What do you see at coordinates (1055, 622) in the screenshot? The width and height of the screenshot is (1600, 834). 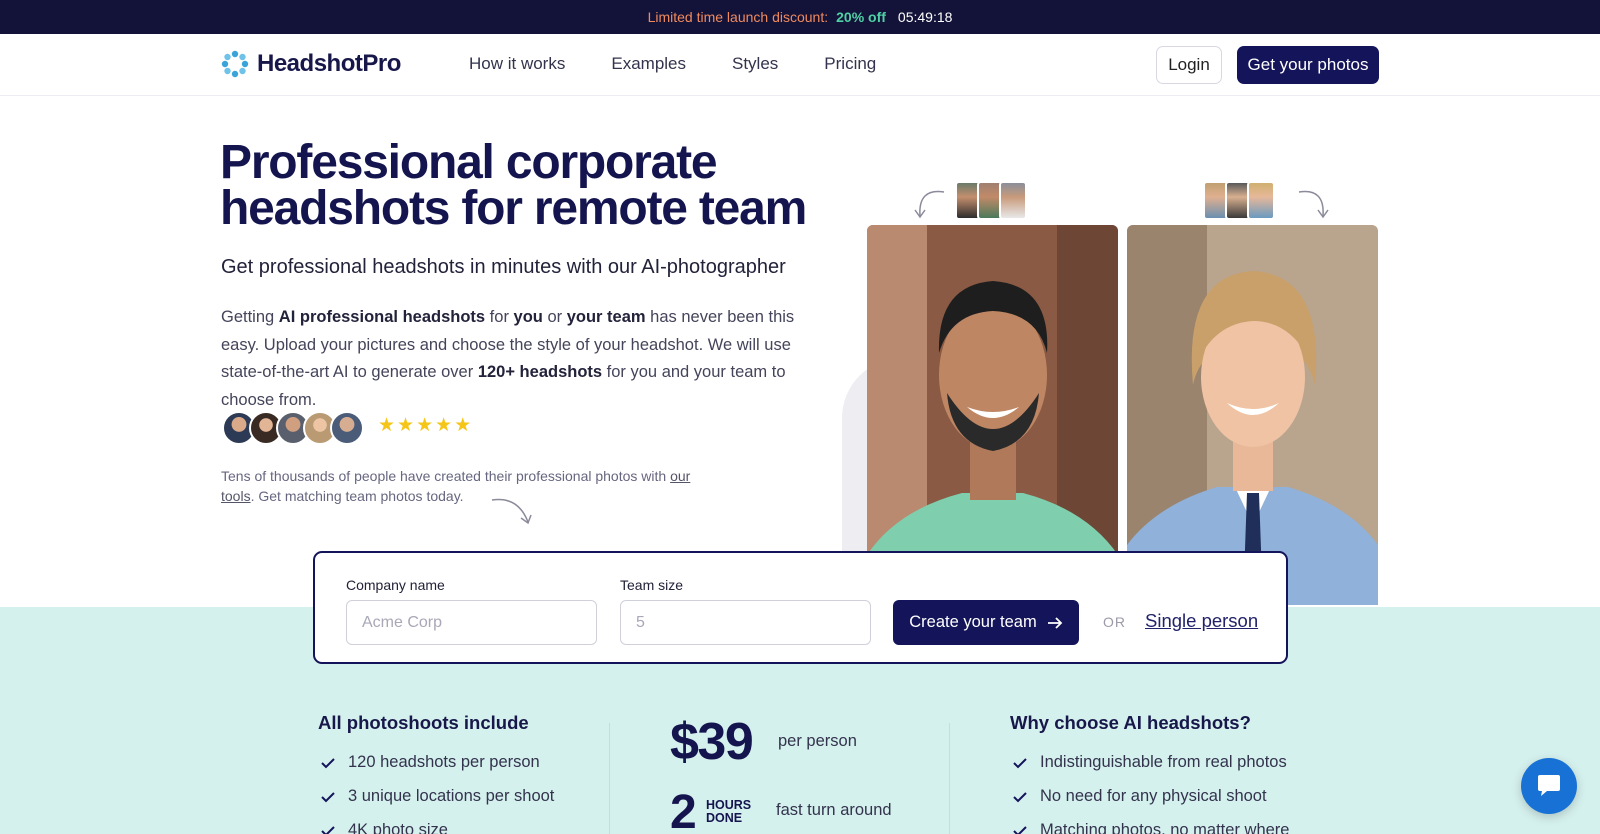 I see `arrow-right-icon` at bounding box center [1055, 622].